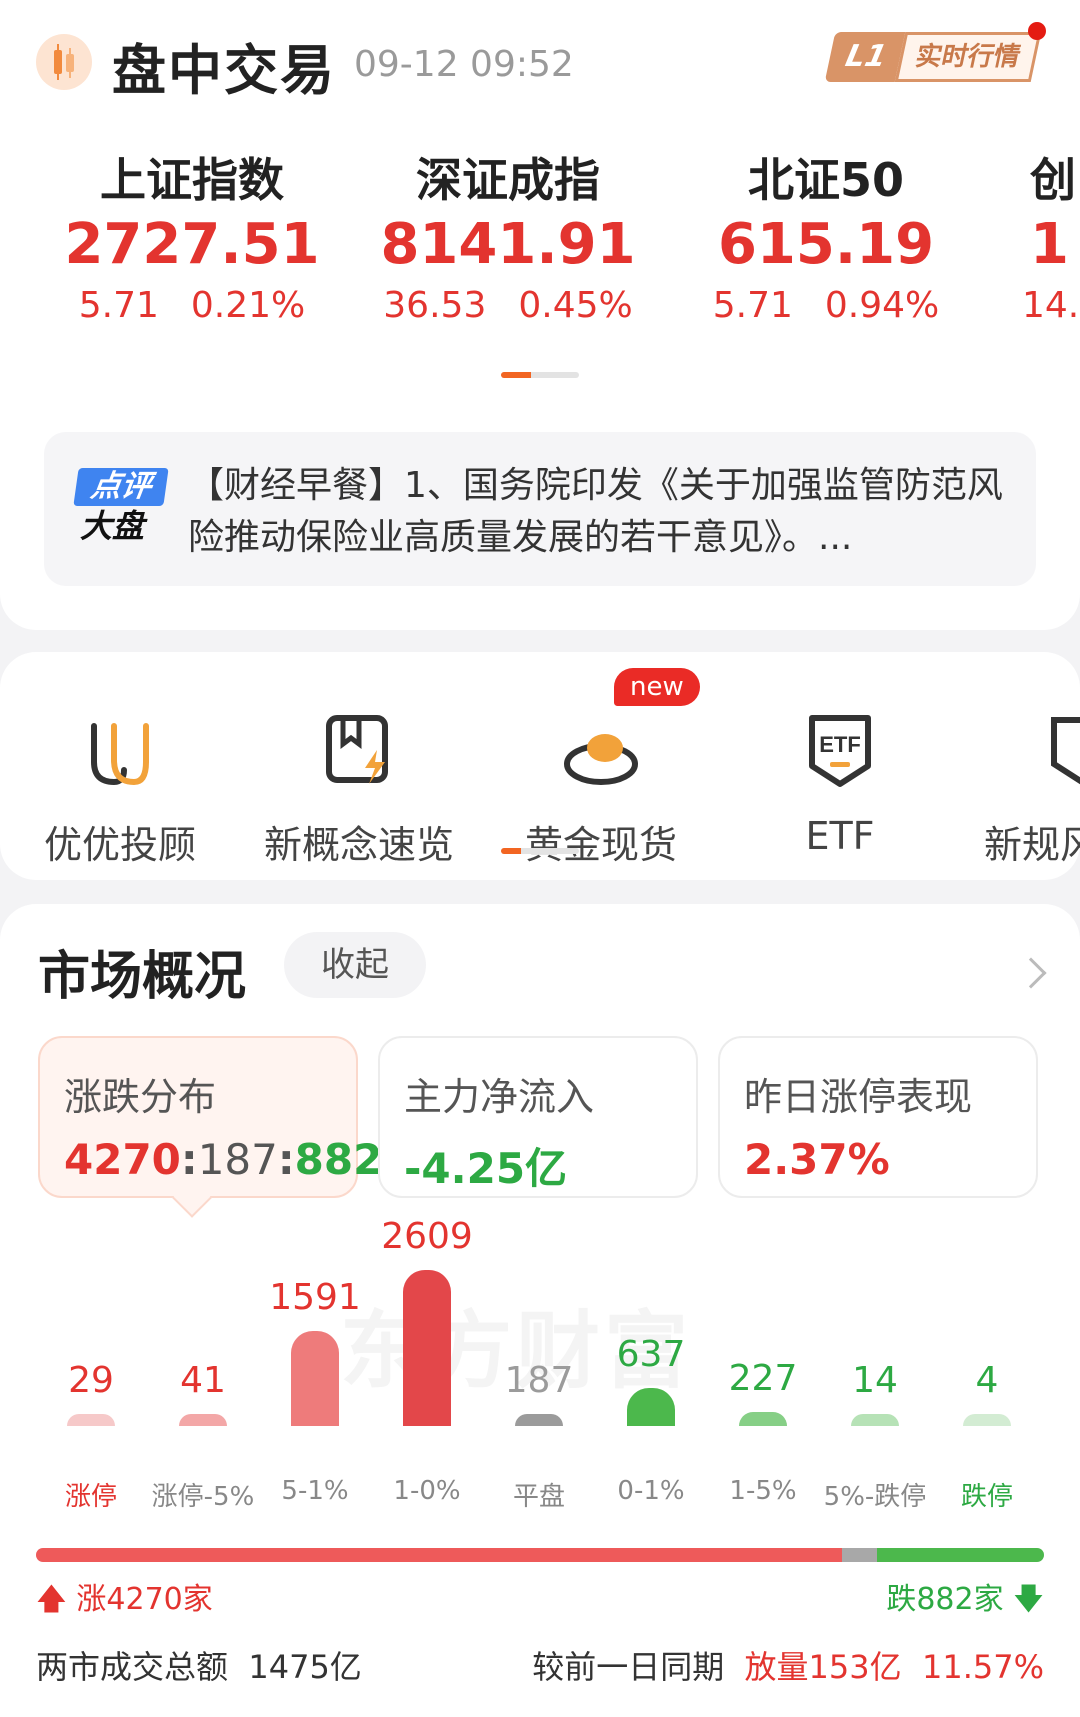 The image size is (1080, 1717). Describe the element at coordinates (657, 687) in the screenshot. I see `new-badge: new` at that location.